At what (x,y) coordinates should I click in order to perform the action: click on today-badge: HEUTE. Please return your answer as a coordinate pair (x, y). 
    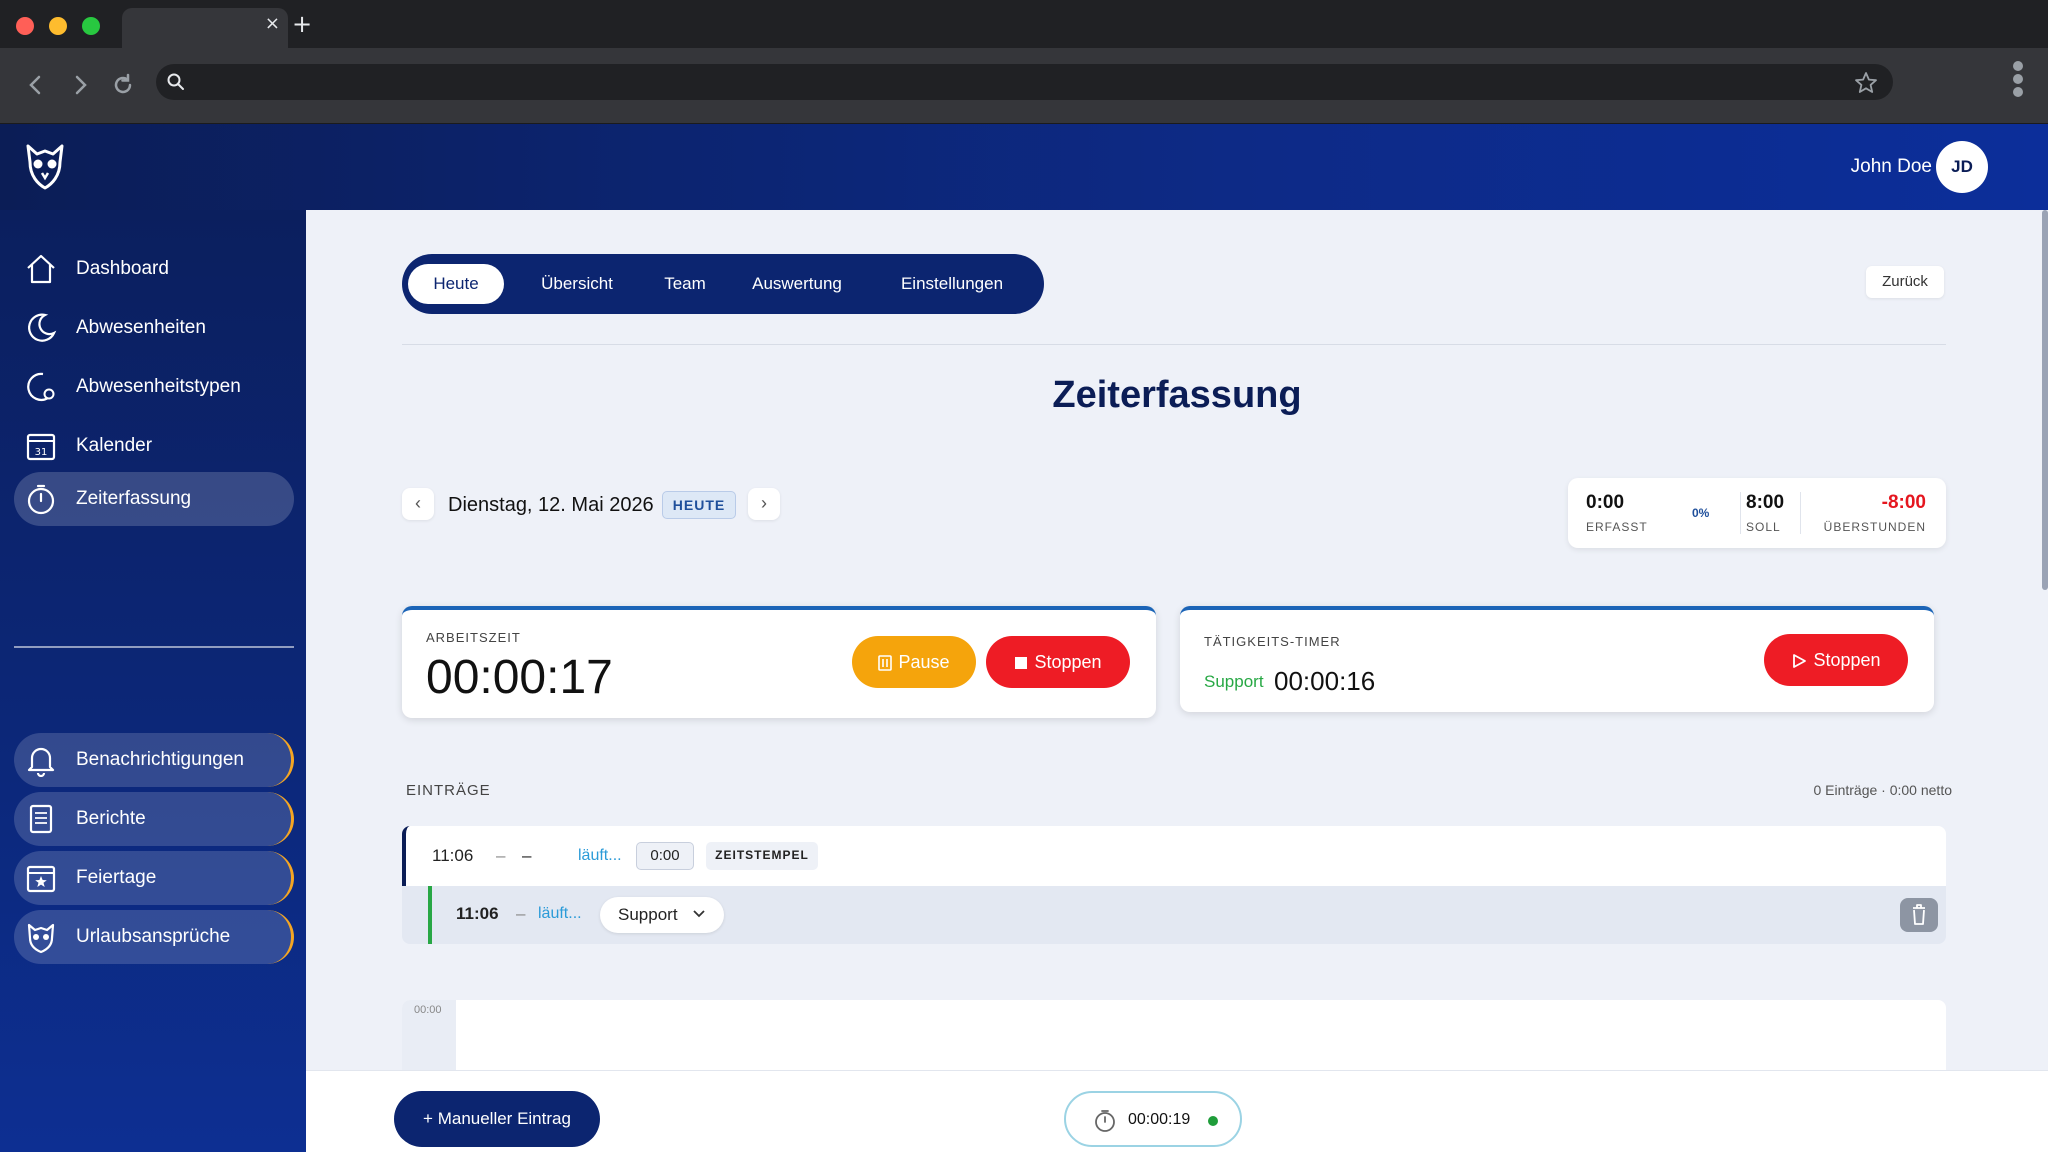
    Looking at the image, I should click on (699, 505).